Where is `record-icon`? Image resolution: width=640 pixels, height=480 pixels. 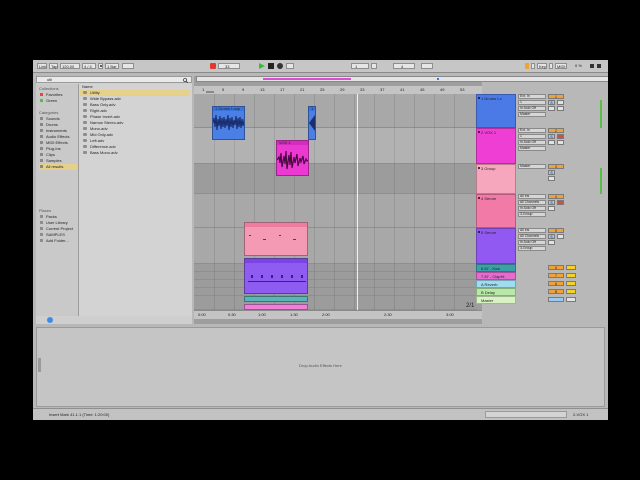
record-icon is located at coordinates (280, 66).